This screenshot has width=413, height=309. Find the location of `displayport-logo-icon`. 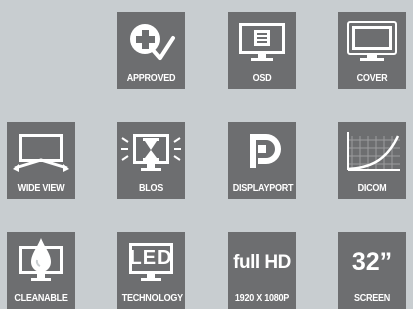

displayport-logo-icon is located at coordinates (262, 151).